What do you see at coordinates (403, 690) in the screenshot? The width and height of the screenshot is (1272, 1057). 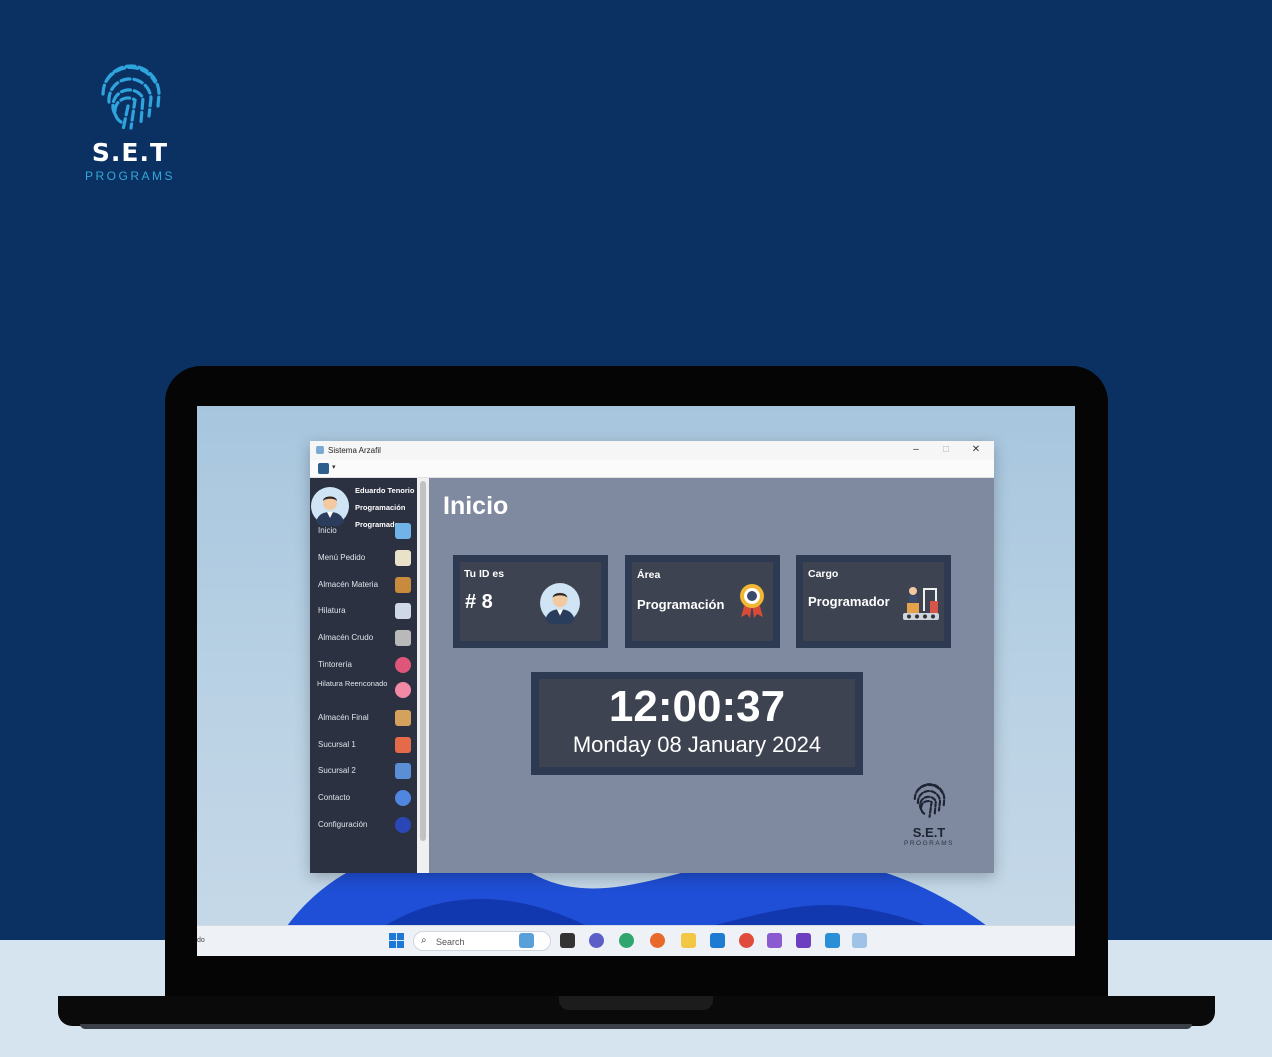 I see `yarn-rewind-icon` at bounding box center [403, 690].